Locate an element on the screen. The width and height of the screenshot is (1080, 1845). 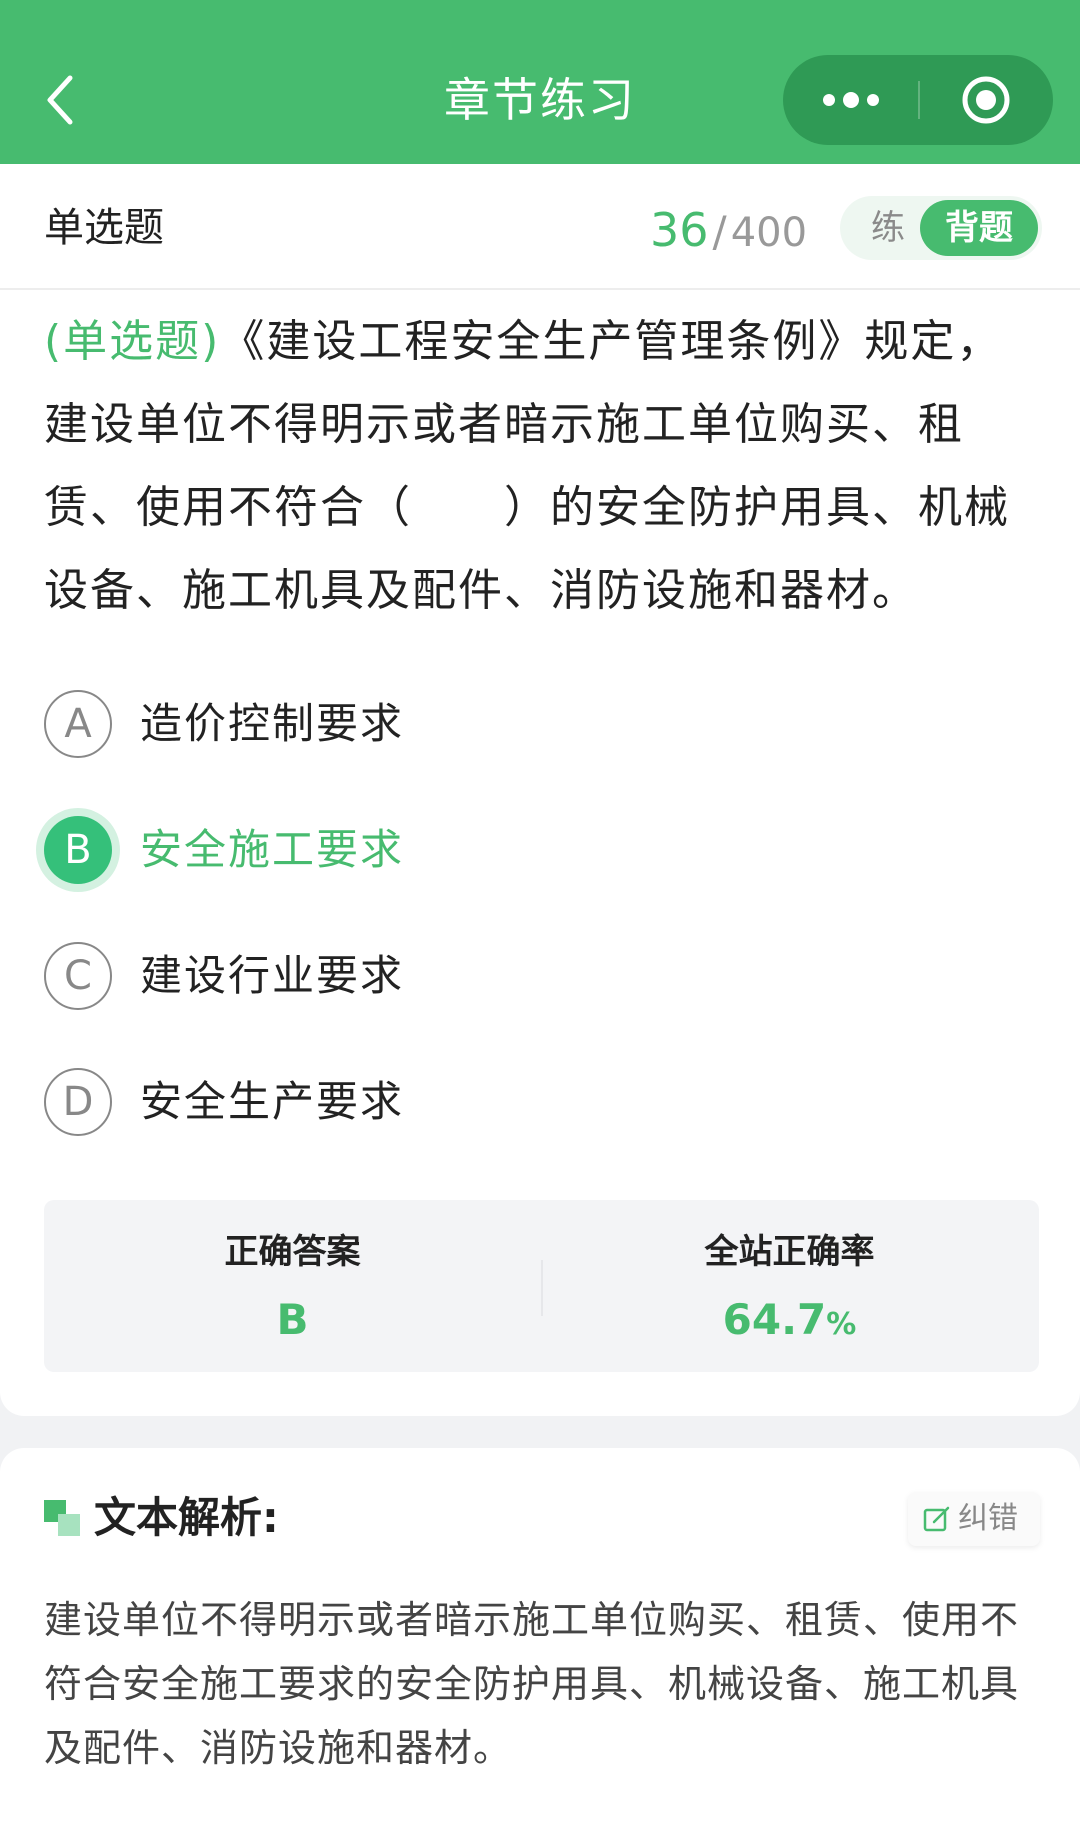
option-label: 安全生产要求 is located at coordinates (272, 1101).